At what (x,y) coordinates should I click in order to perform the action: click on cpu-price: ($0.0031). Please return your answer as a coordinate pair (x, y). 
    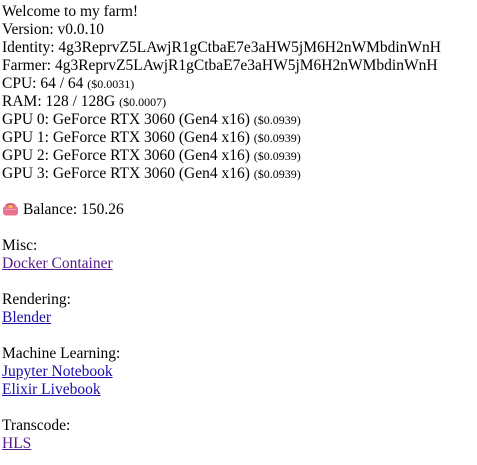
    Looking at the image, I should click on (111, 84).